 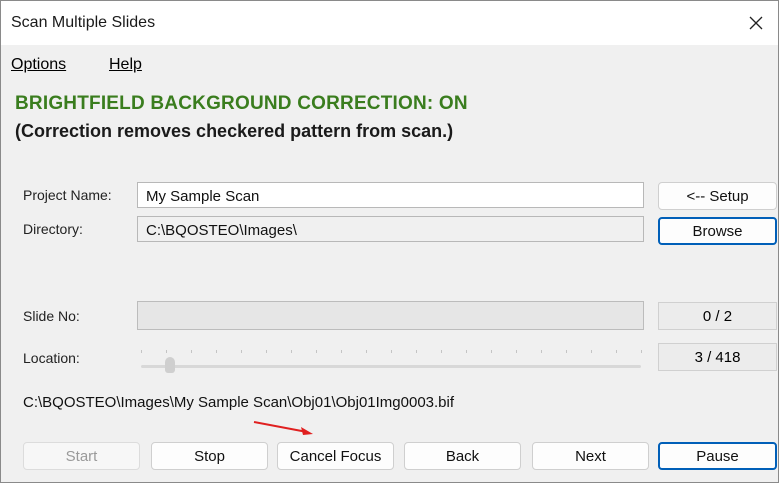 I want to click on menu-help: Help, so click(x=125, y=65).